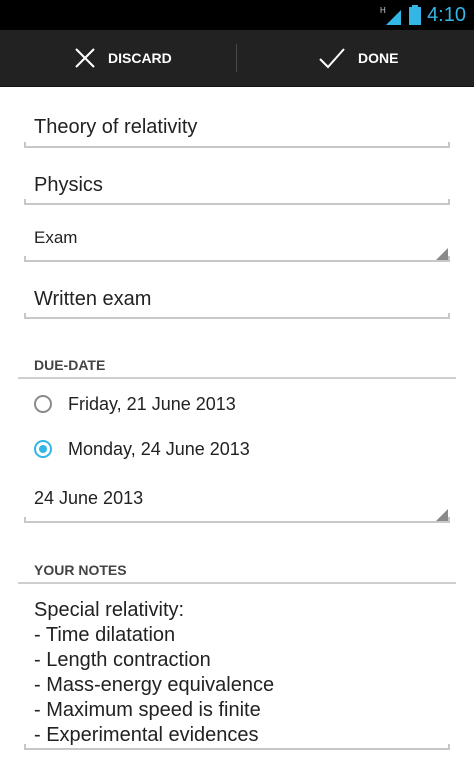 The width and height of the screenshot is (474, 758). I want to click on date-picker-value: 24 June 2013, so click(89, 498).